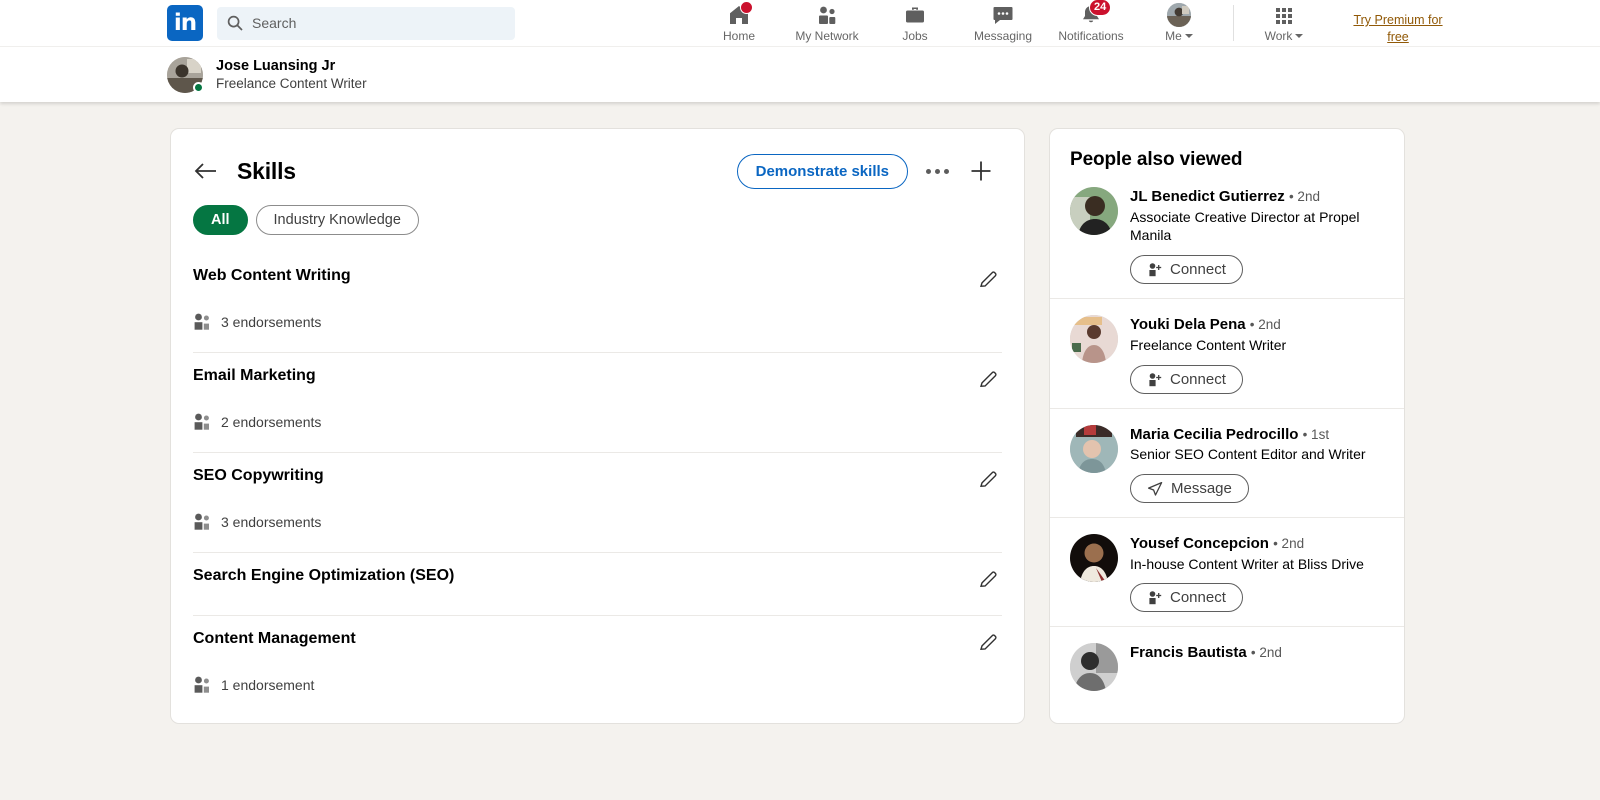  I want to click on list-item: Francis Bautista • 2nd, so click(1227, 665).